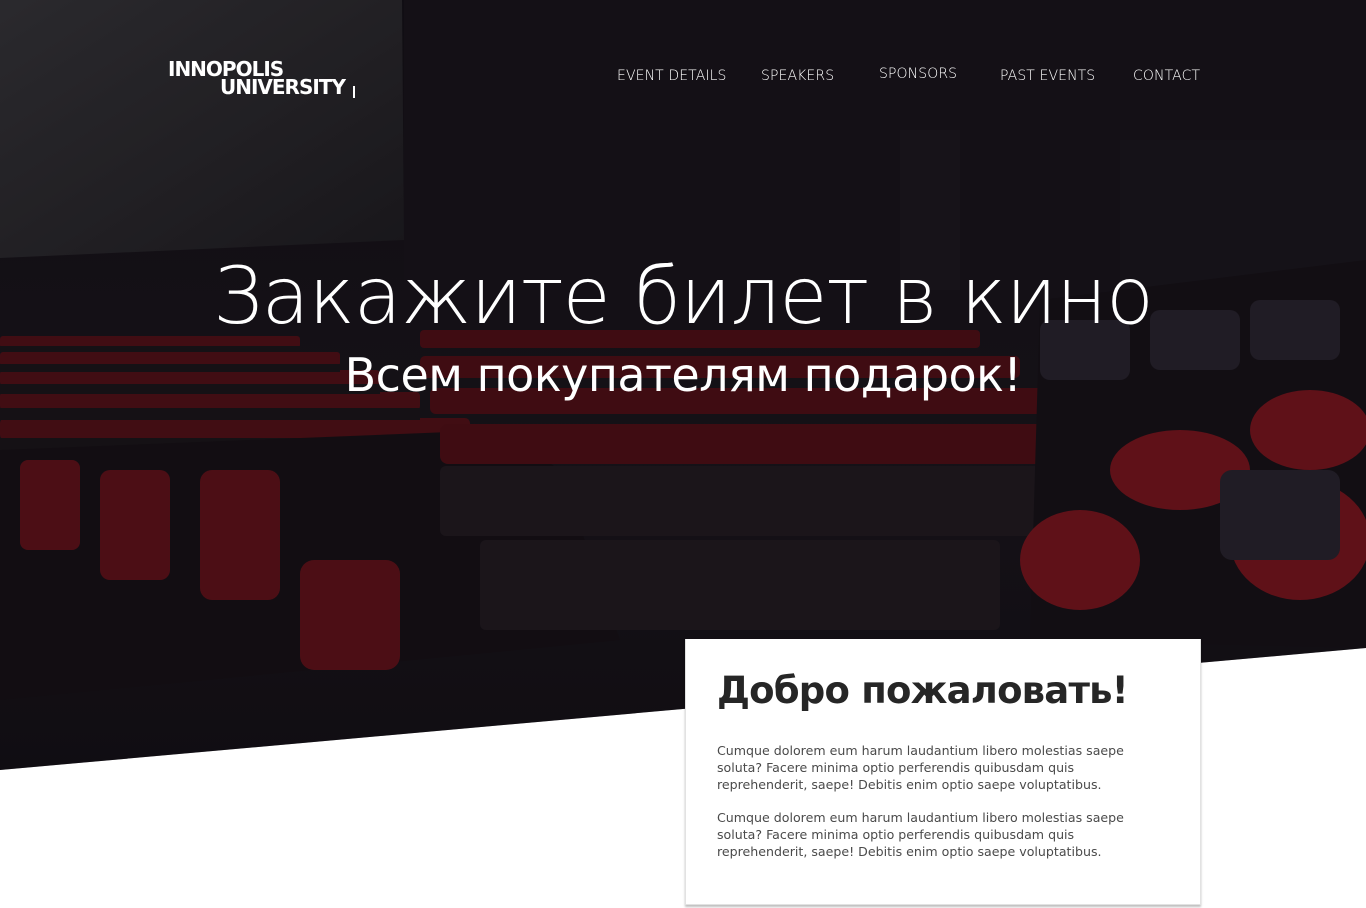 This screenshot has height=908, width=1366. I want to click on brand-line2: UNIVERSITY, so click(283, 87).